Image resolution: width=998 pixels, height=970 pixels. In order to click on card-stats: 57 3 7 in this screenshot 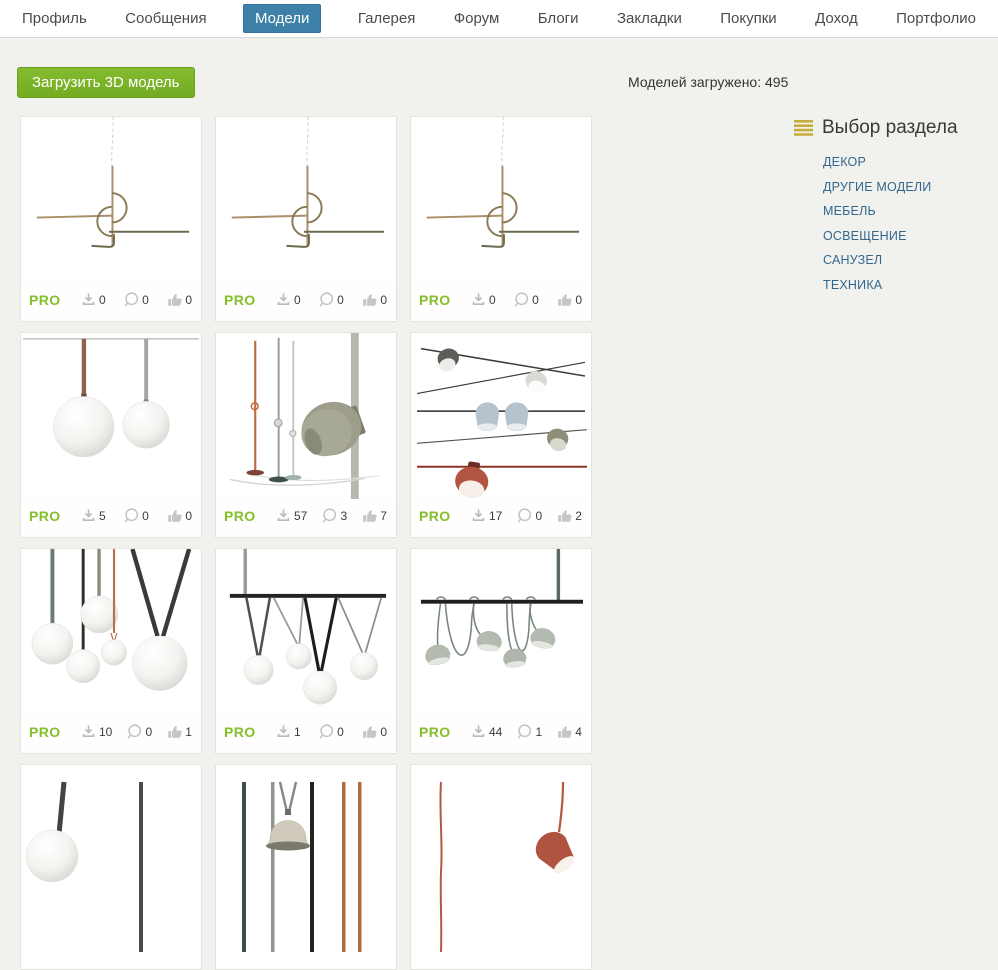, I will do `click(331, 515)`.